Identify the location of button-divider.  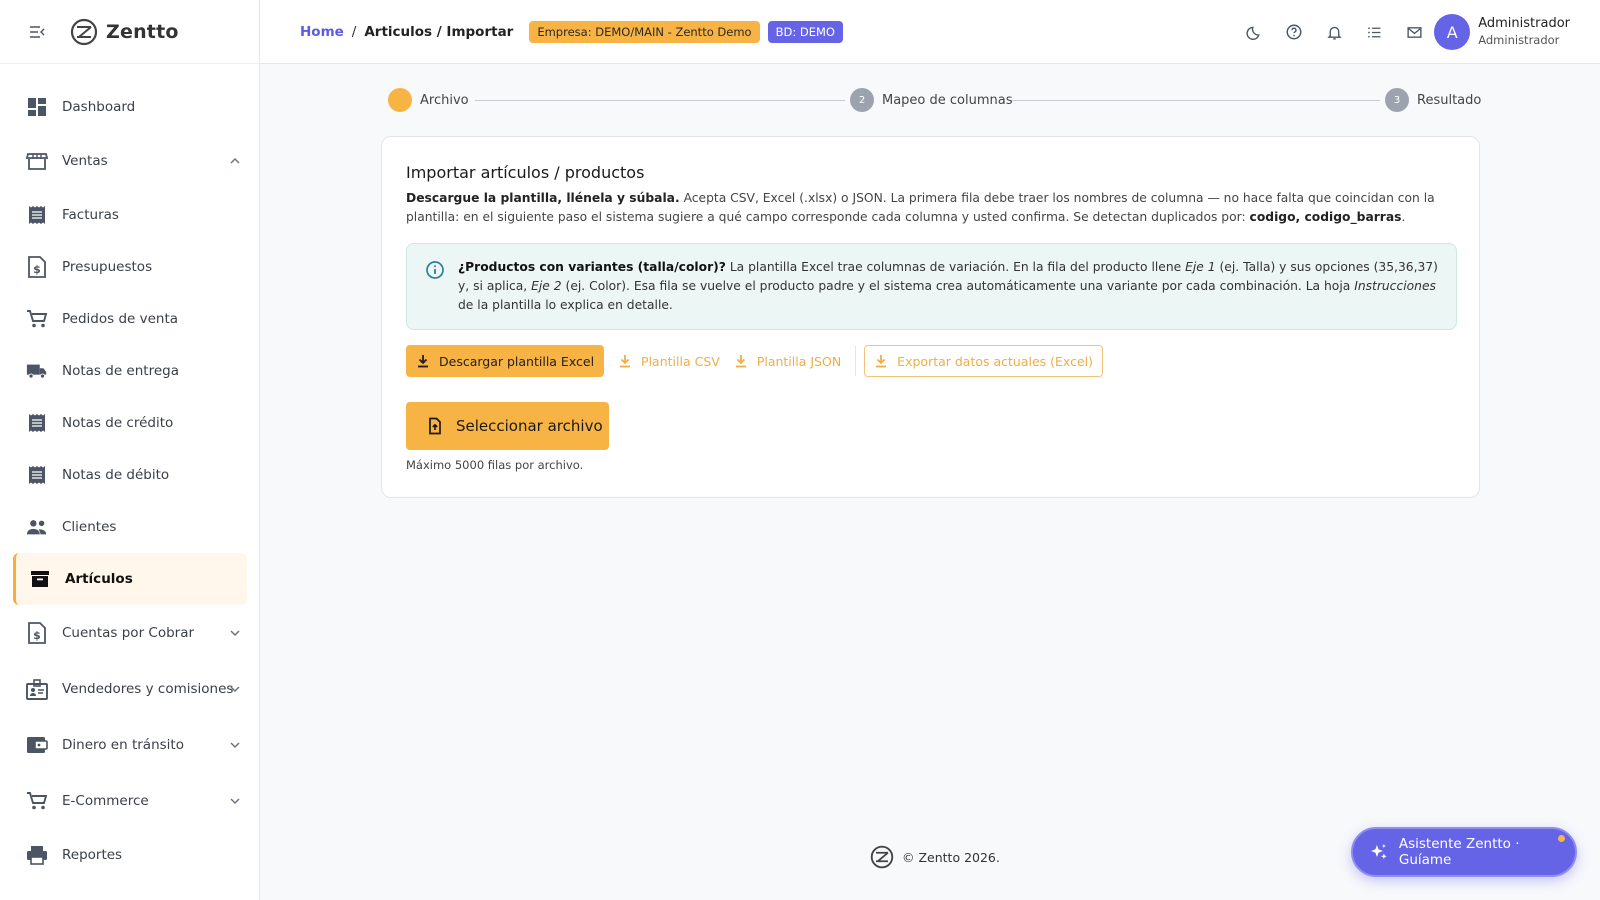
(856, 361).